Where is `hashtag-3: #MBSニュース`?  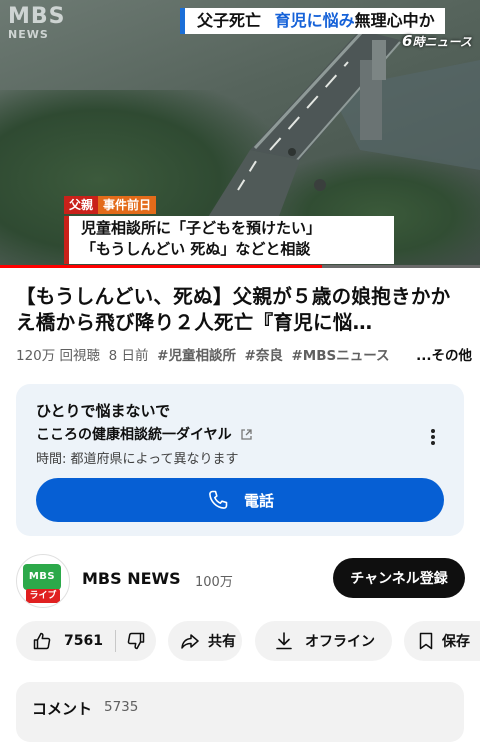 hashtag-3: #MBSニュース is located at coordinates (340, 356).